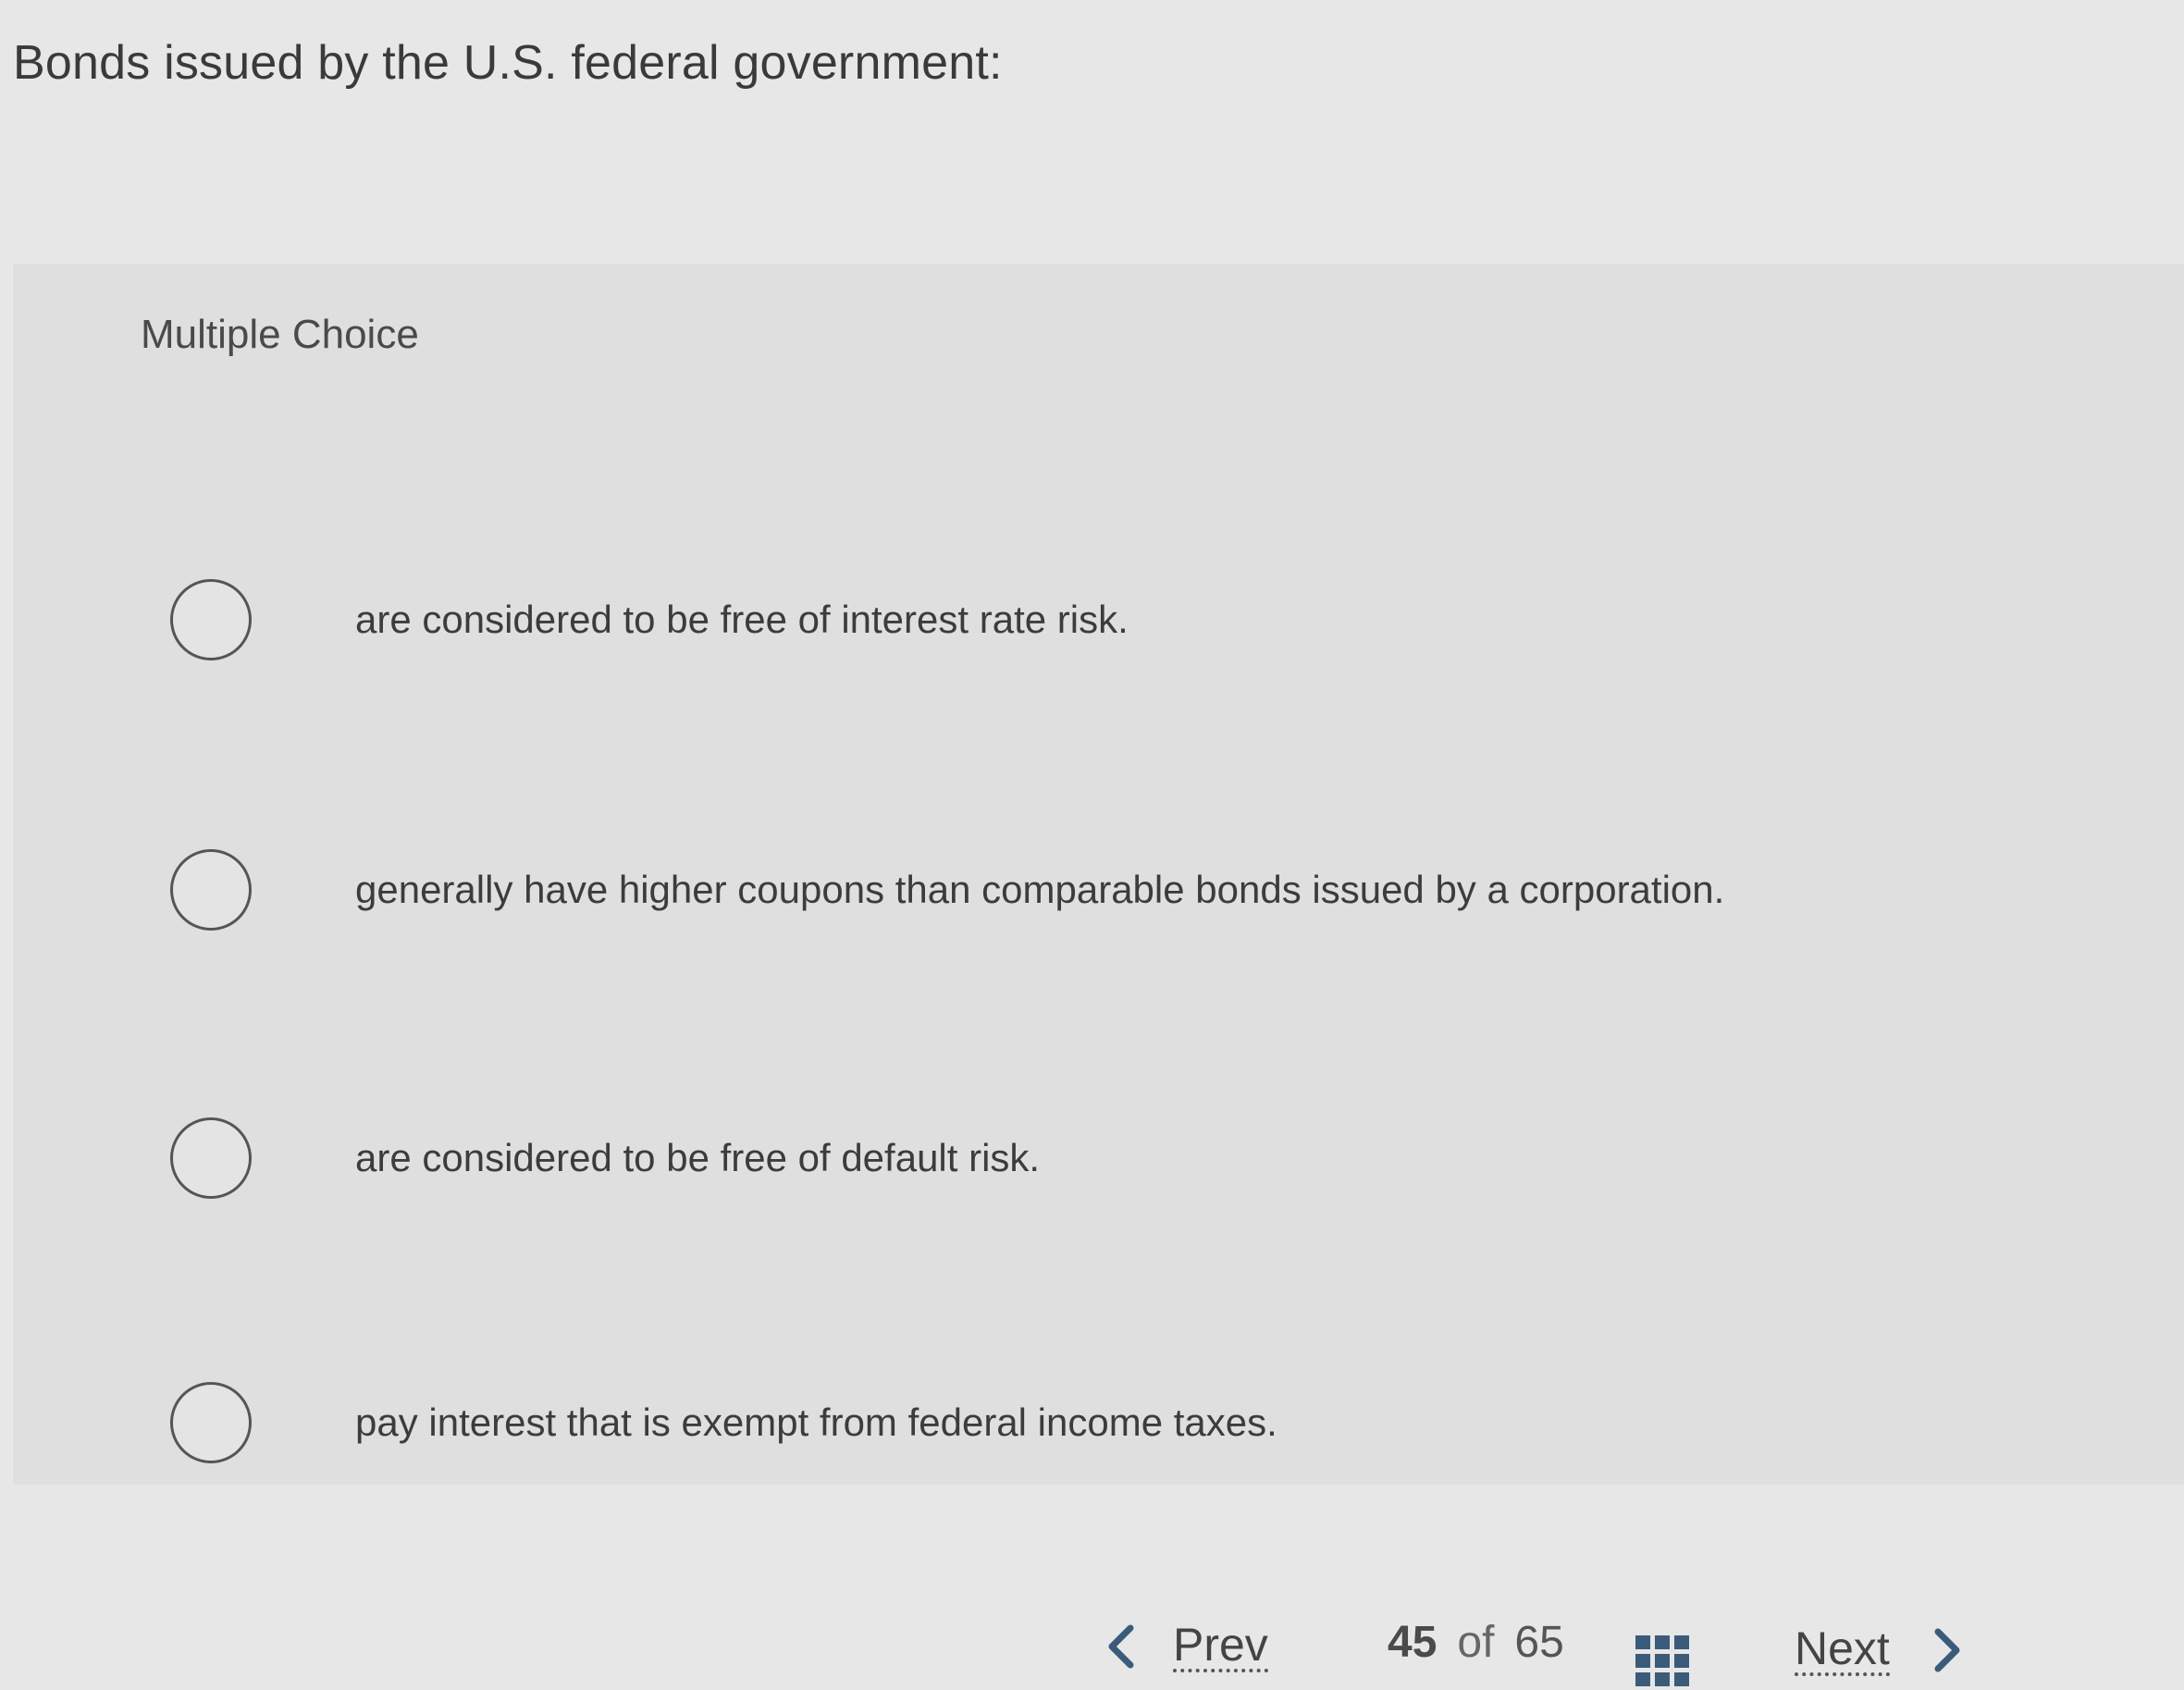  What do you see at coordinates (1220, 1647) in the screenshot?
I see `prev-label: Prev` at bounding box center [1220, 1647].